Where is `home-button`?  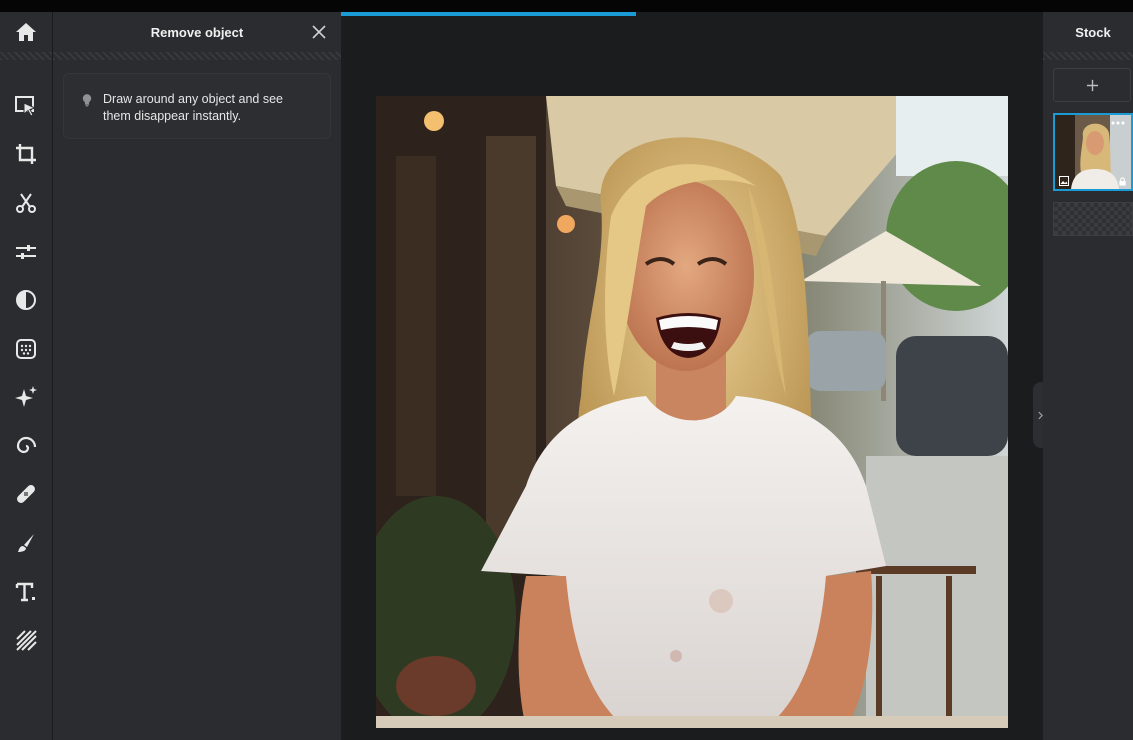
home-button is located at coordinates (26, 32).